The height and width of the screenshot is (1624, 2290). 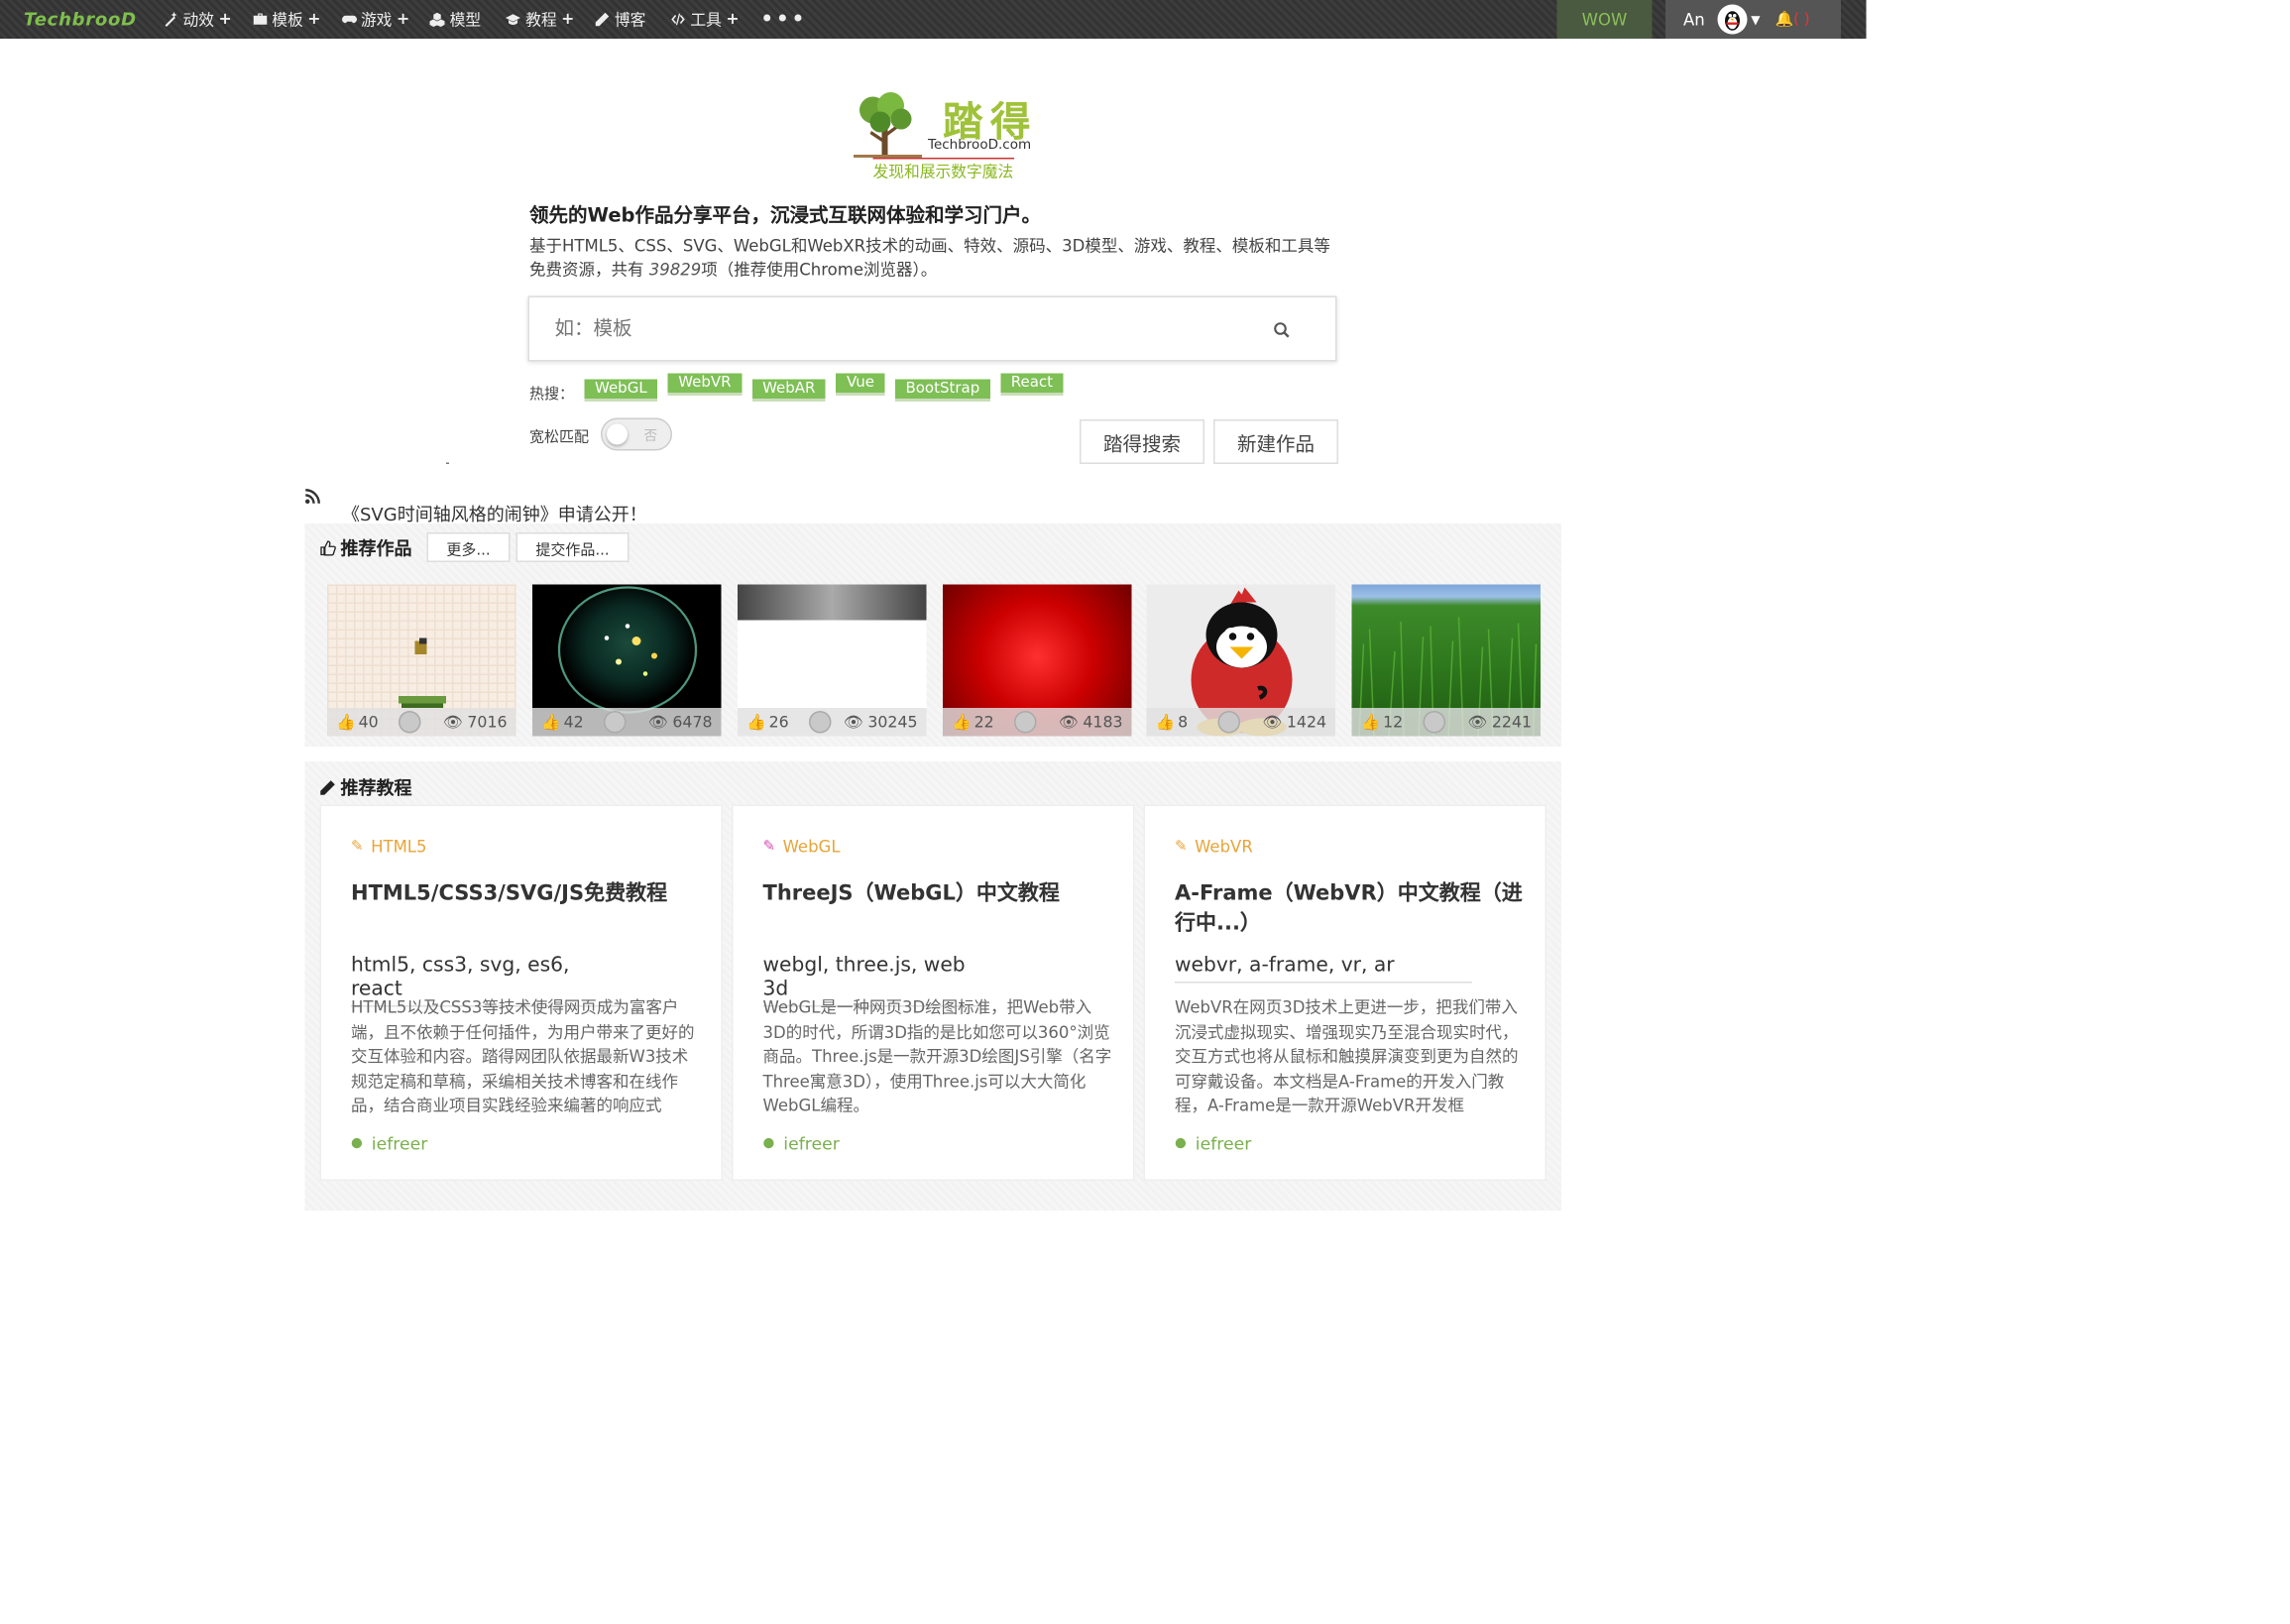 I want to click on notification-count: ( ), so click(x=1801, y=19).